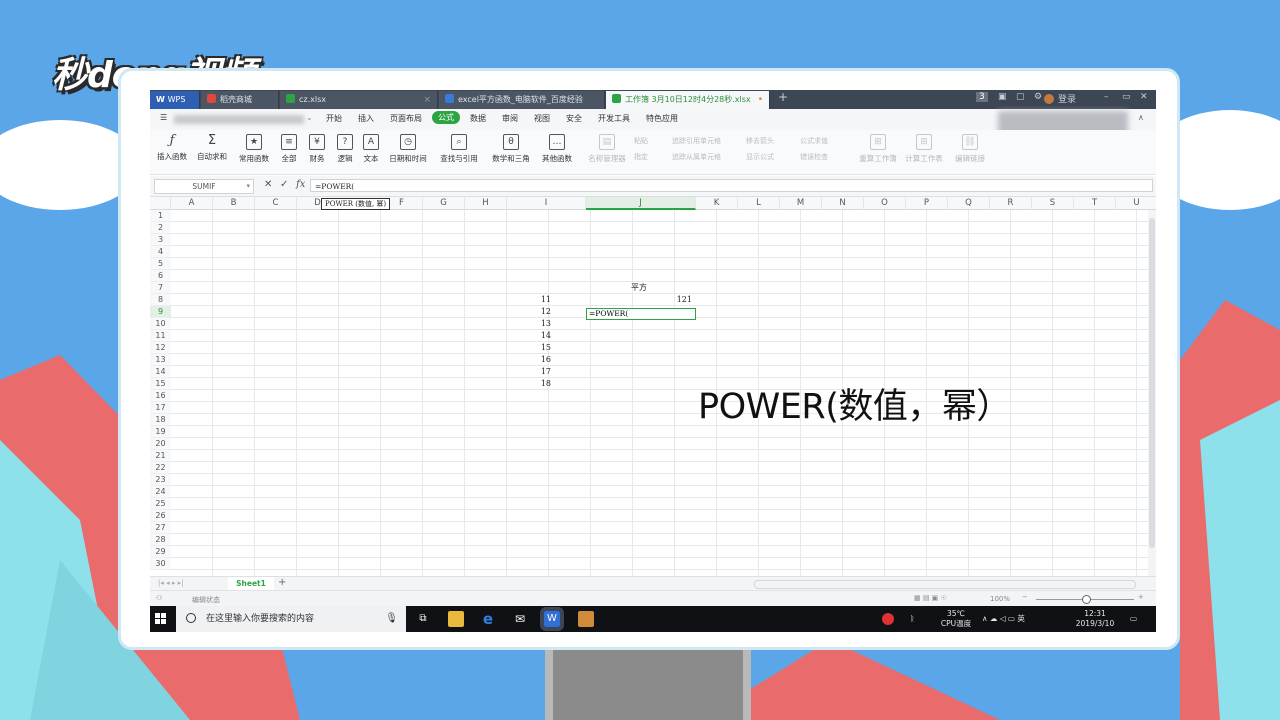 This screenshot has width=1280, height=720. What do you see at coordinates (160, 300) in the screenshot?
I see `row-header-8: 8` at bounding box center [160, 300].